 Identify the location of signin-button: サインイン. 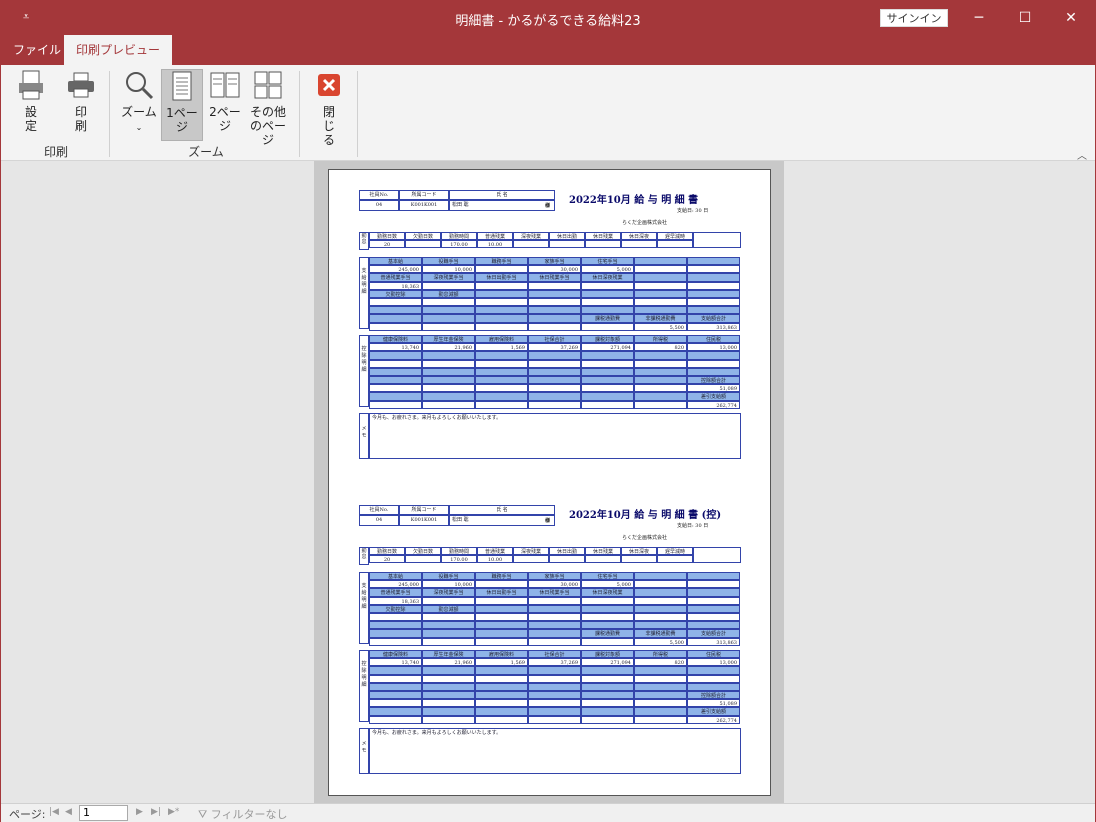
(914, 18).